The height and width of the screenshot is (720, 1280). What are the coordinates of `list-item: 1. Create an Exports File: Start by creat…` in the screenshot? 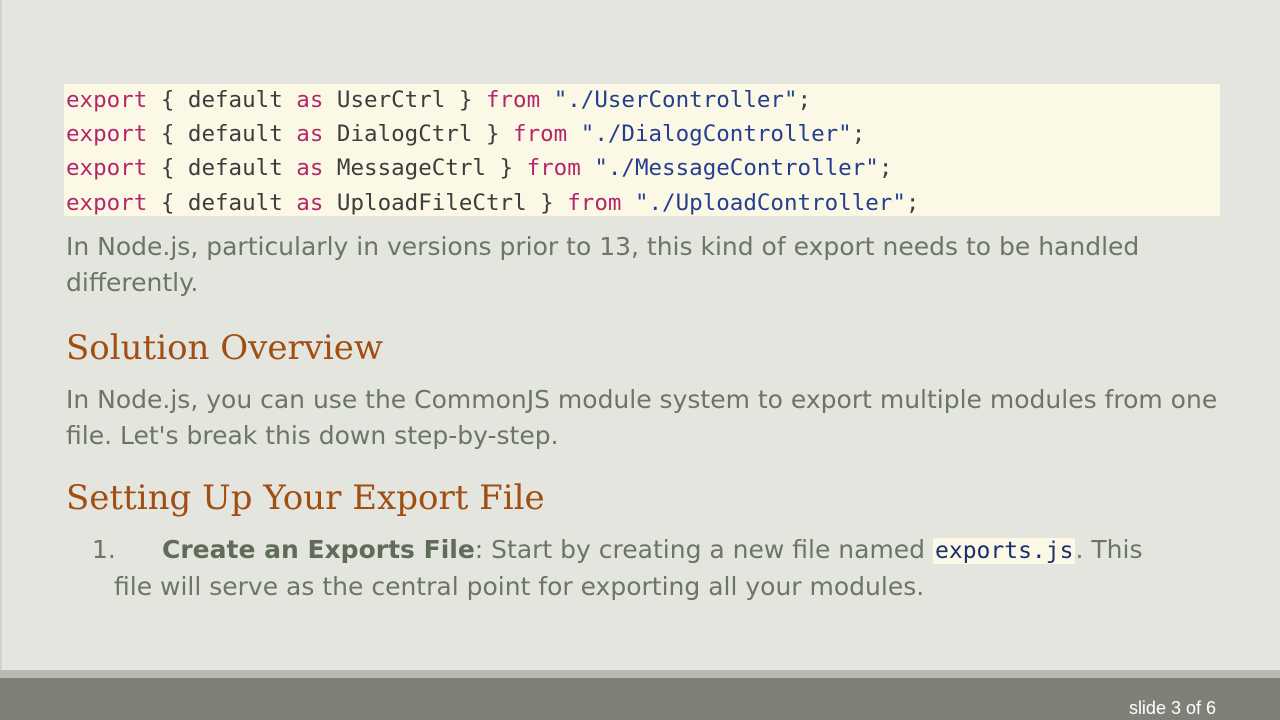 It's located at (652, 568).